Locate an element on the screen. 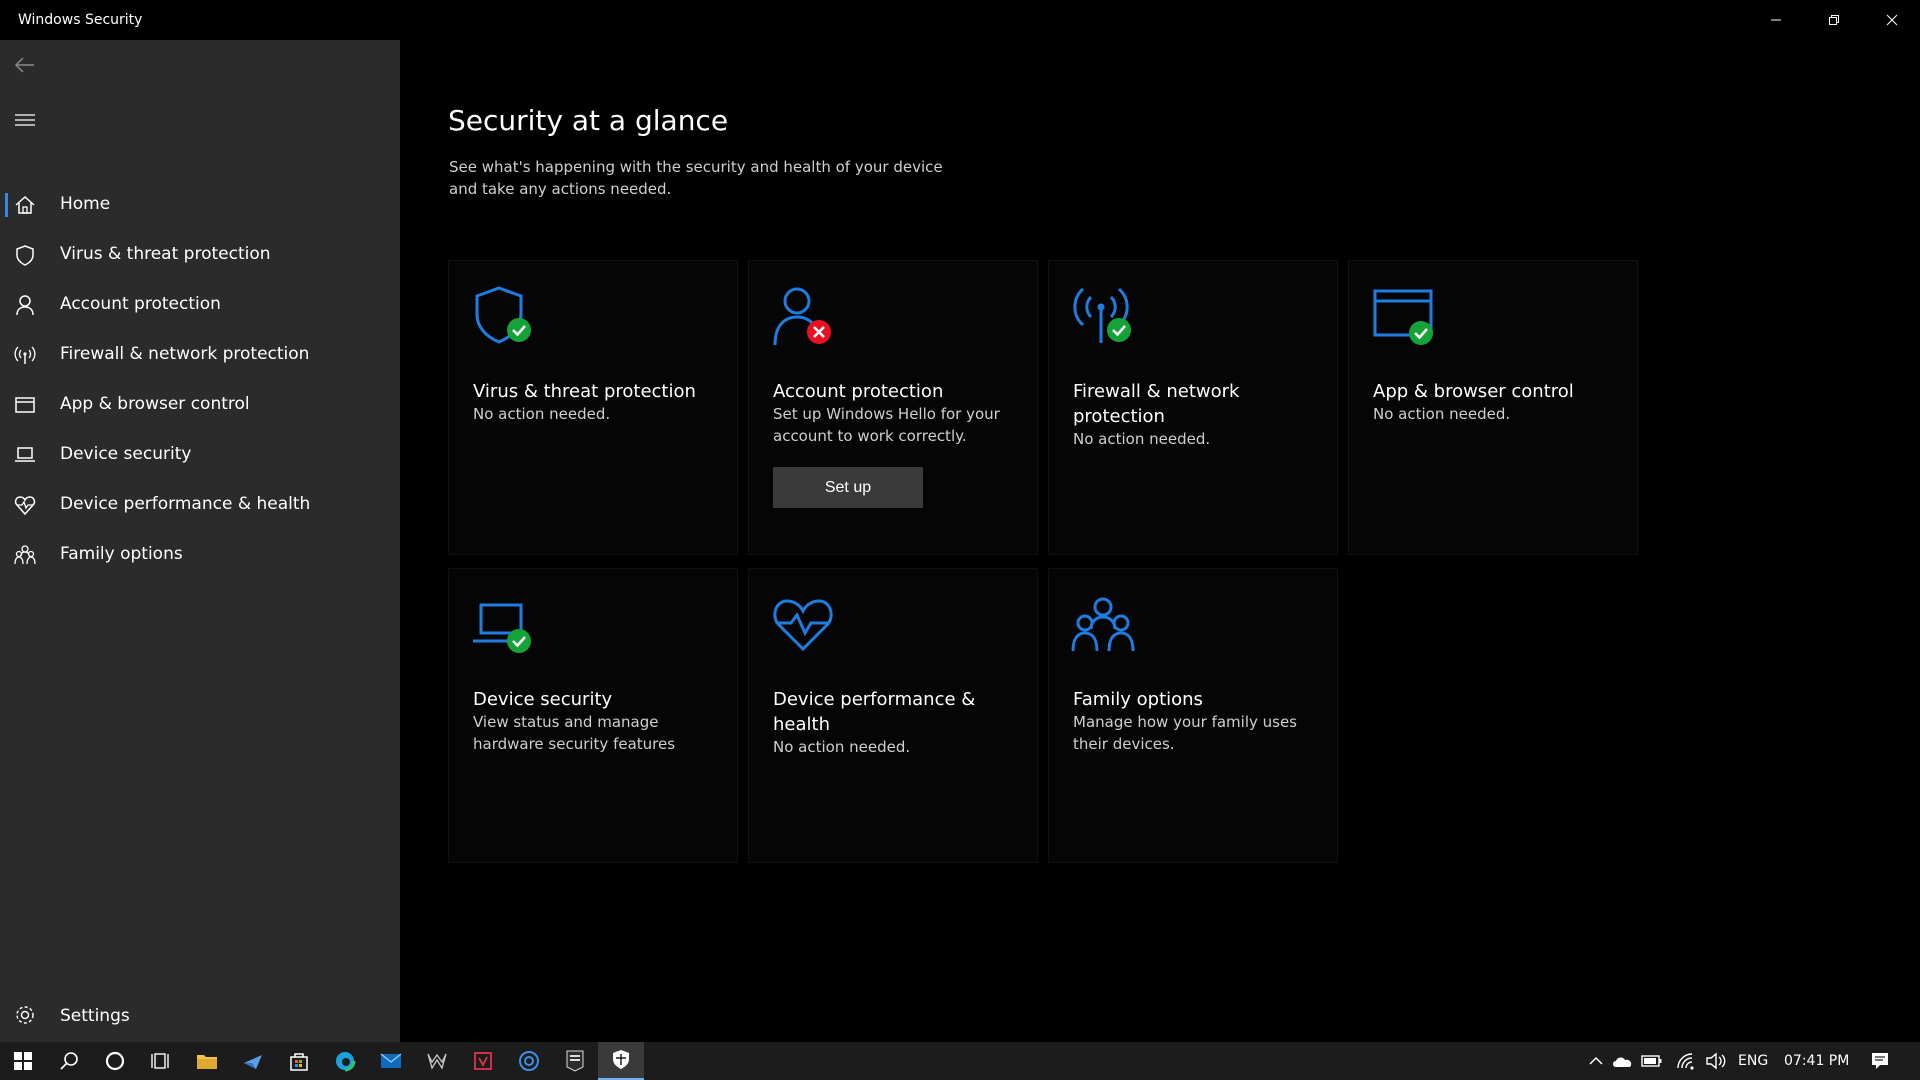 This screenshot has height=1080, width=1920. search-button is located at coordinates (69, 1061).